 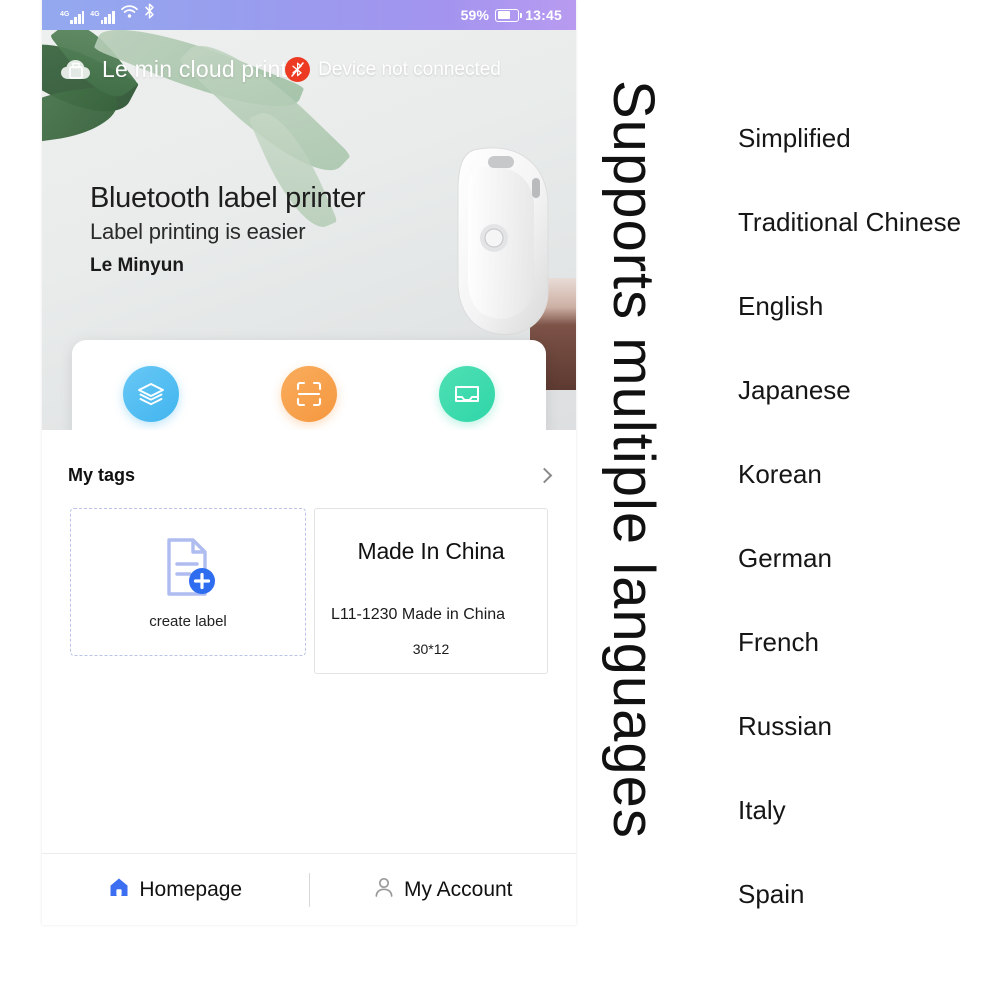 I want to click on label-name: L11-1230 Made in China, so click(x=418, y=614).